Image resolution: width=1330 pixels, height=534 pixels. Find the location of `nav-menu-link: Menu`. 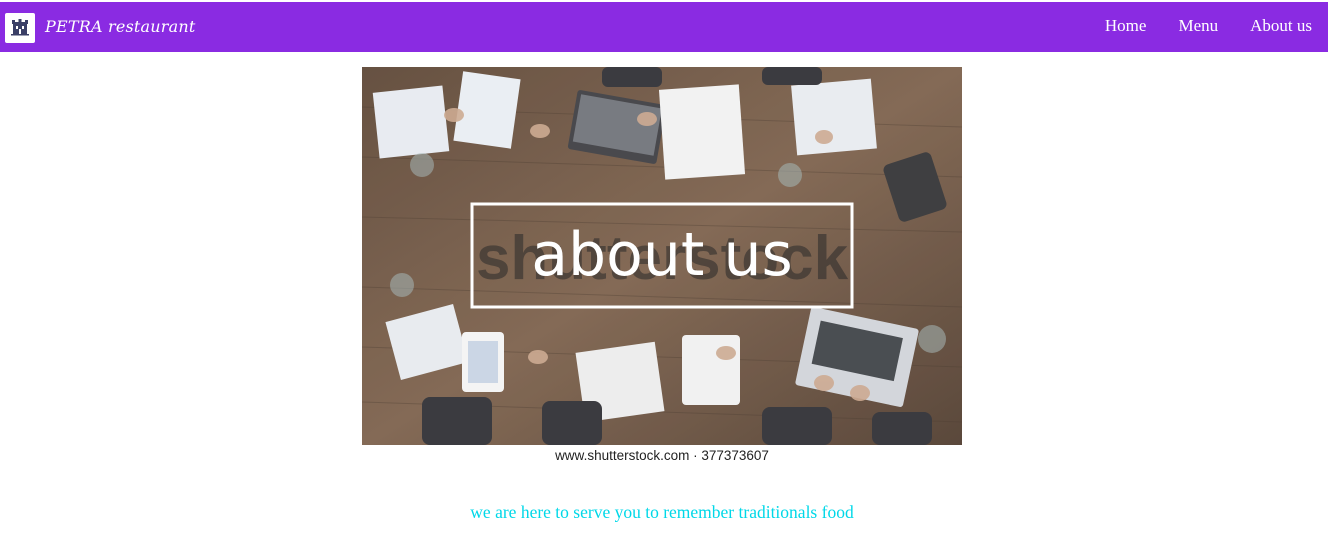

nav-menu-link: Menu is located at coordinates (1198, 26).